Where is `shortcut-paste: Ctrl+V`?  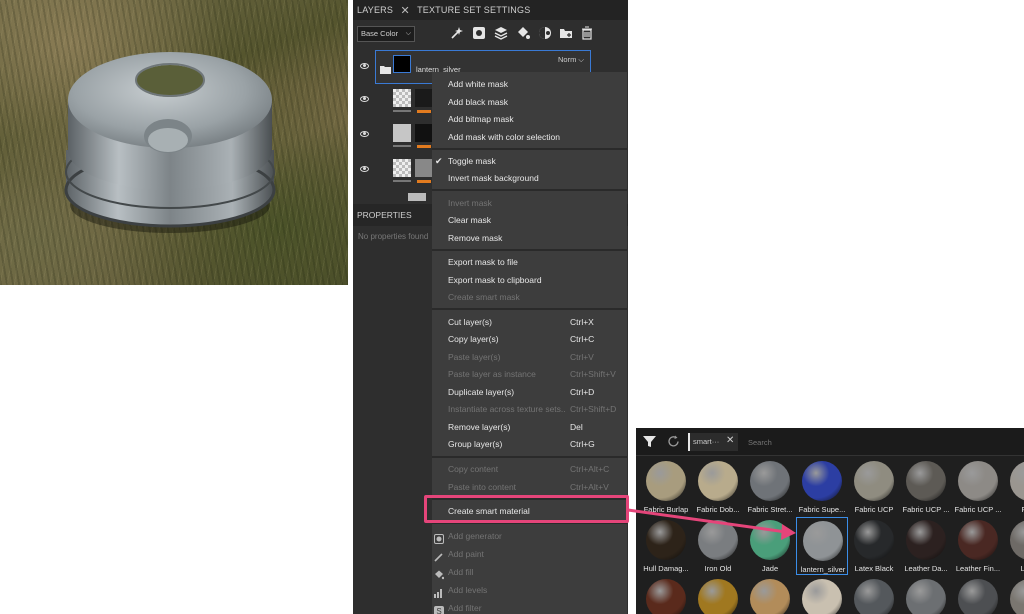 shortcut-paste: Ctrl+V is located at coordinates (582, 357).